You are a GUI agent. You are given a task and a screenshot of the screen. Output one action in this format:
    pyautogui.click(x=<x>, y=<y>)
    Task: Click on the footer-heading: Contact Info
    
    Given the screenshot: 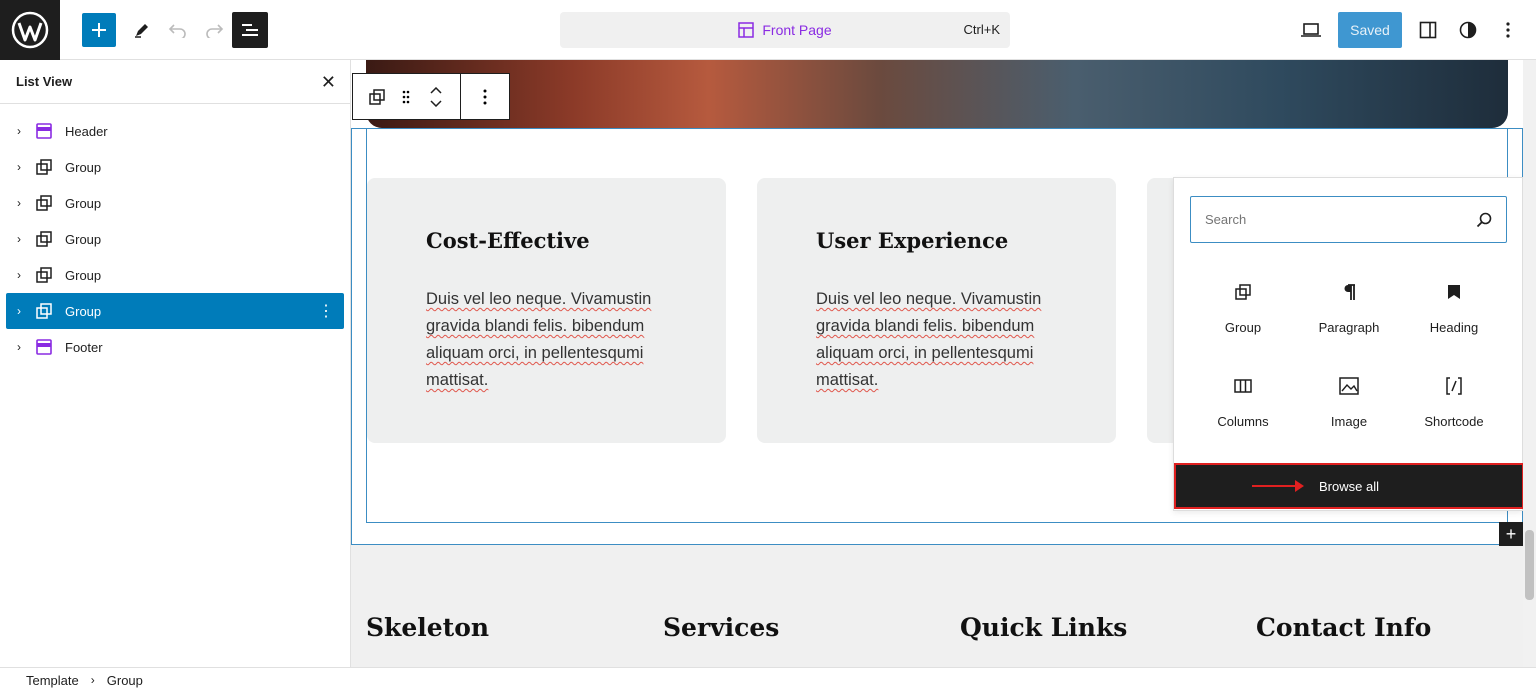 What is the action you would take?
    pyautogui.click(x=1343, y=627)
    